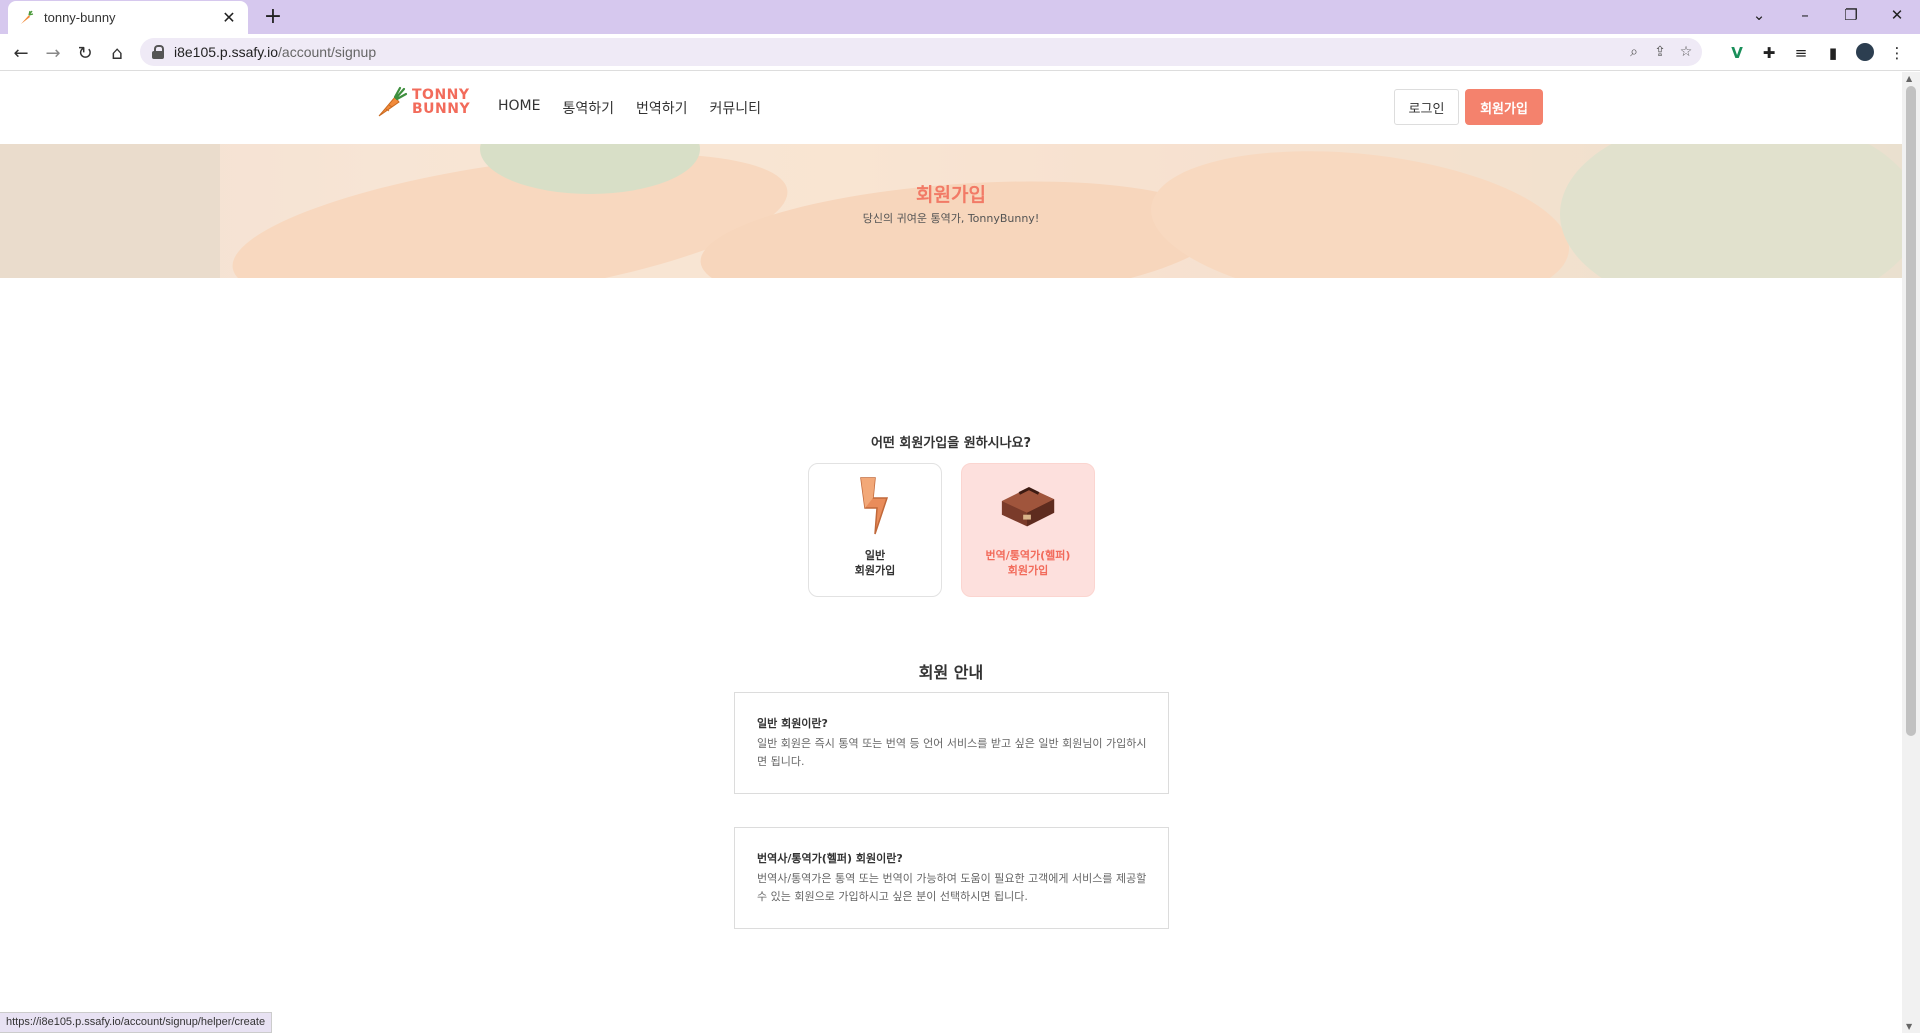 The height and width of the screenshot is (1033, 1920). What do you see at coordinates (117, 53) in the screenshot?
I see `home-icon: ⌂` at bounding box center [117, 53].